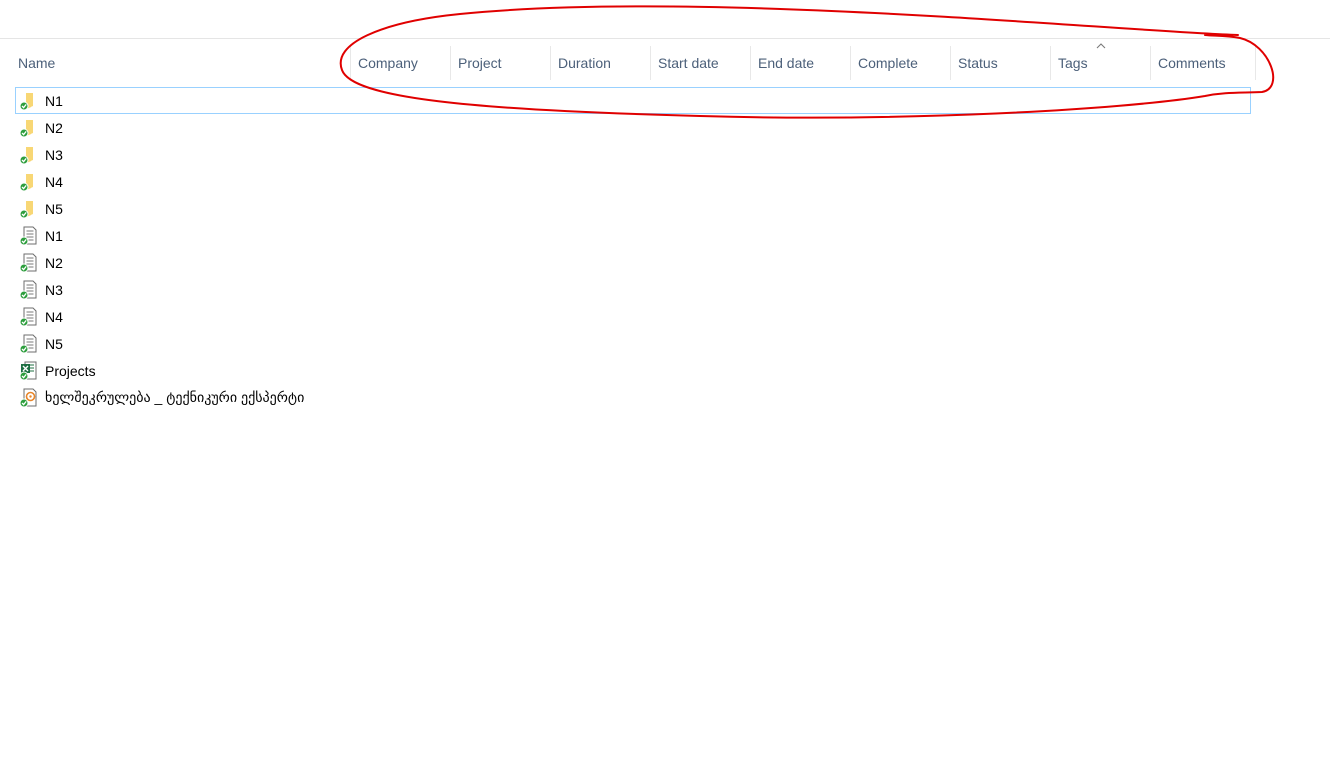 This screenshot has height=765, width=1330. Describe the element at coordinates (1255, 63) in the screenshot. I see `column-divider` at that location.